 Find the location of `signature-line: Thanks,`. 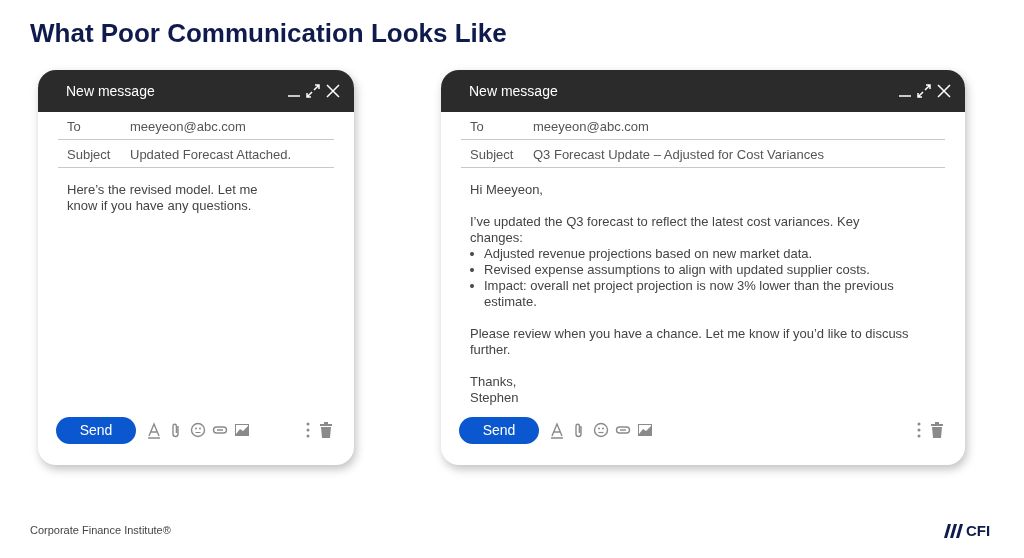

signature-line: Thanks, is located at coordinates (494, 382).